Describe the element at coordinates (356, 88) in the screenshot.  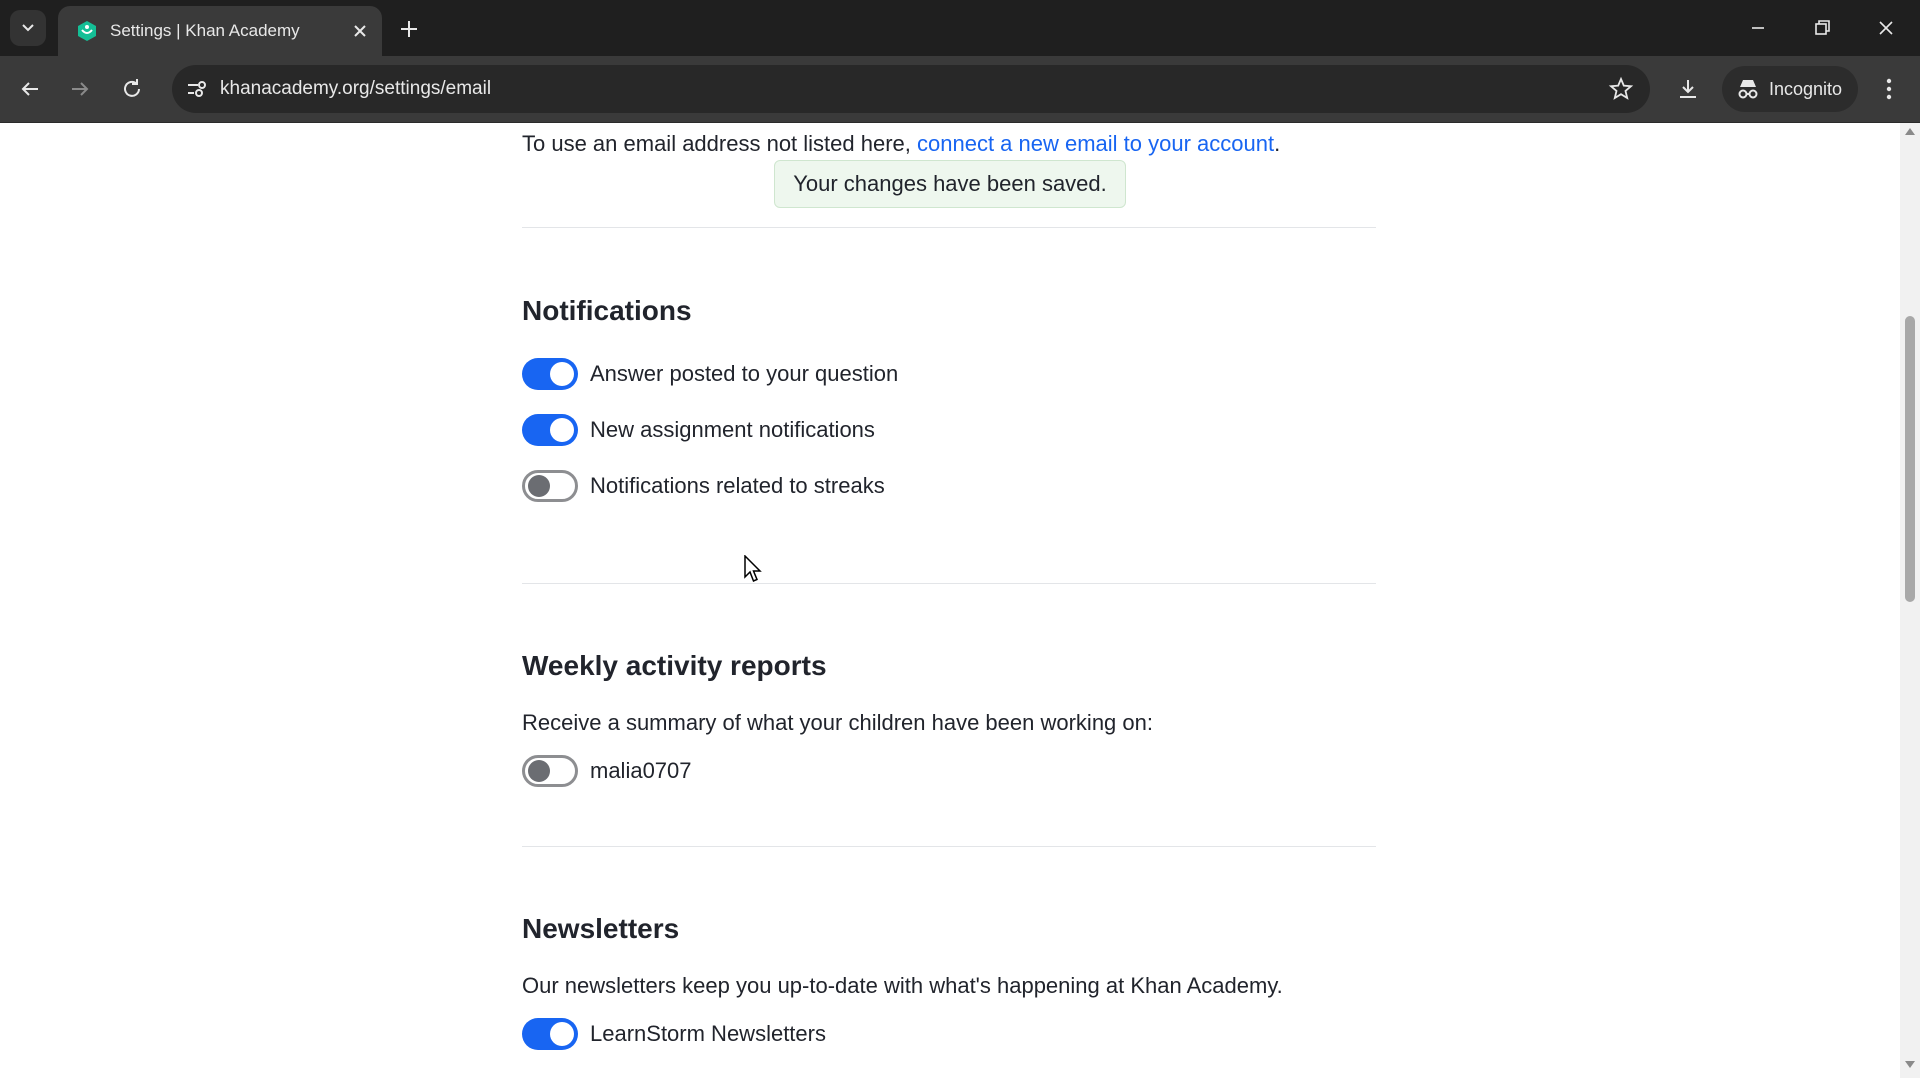
I see `url-text: khanacademy.org/settings/email` at that location.